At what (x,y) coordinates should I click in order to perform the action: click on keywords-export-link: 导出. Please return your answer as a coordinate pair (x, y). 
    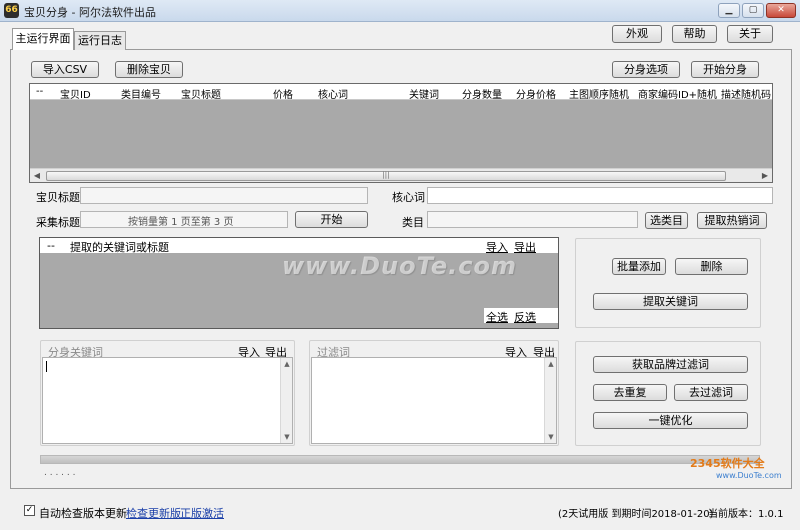
    Looking at the image, I should click on (525, 247).